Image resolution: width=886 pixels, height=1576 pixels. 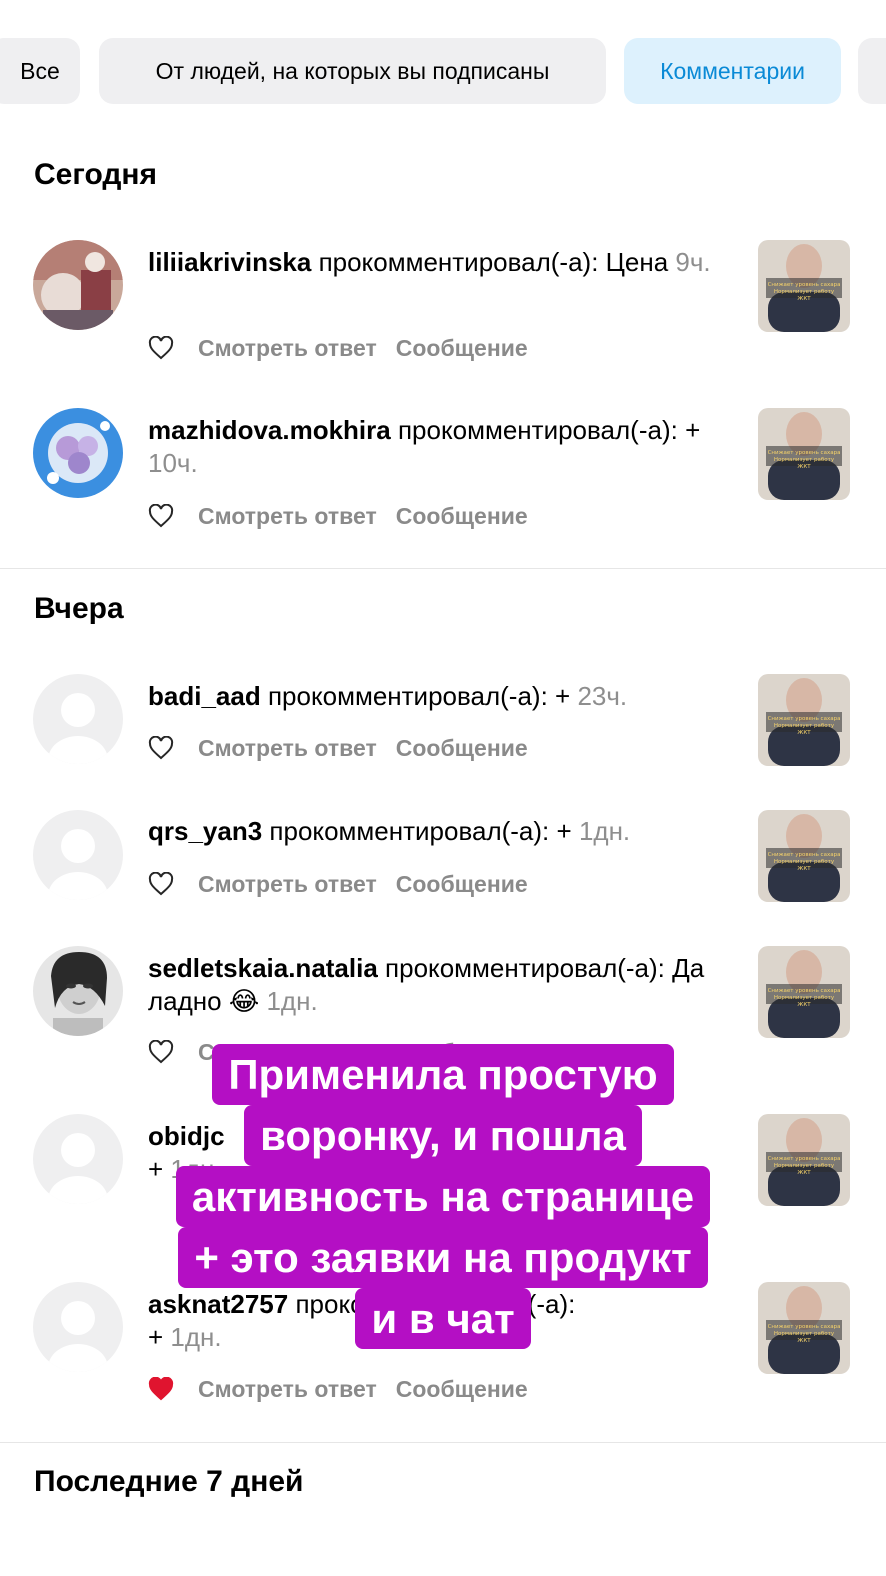 I want to click on notification-text: badi_aad прокомментировал(-а): + 23ч., so click(x=388, y=696).